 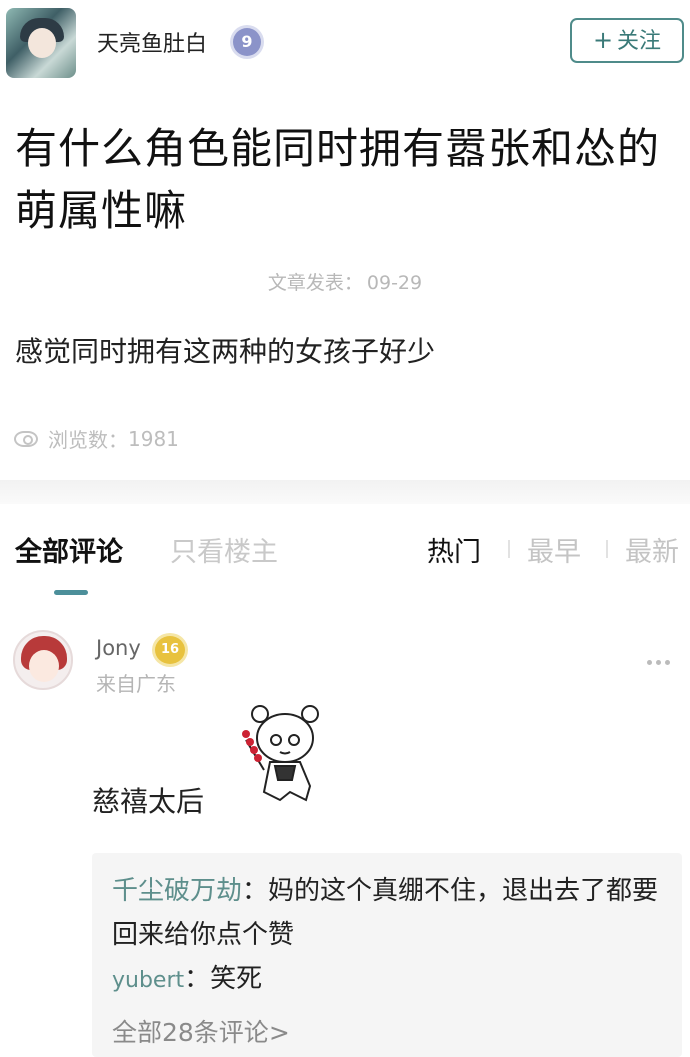 What do you see at coordinates (236, 979) in the screenshot?
I see `reply-text: 笑死` at bounding box center [236, 979].